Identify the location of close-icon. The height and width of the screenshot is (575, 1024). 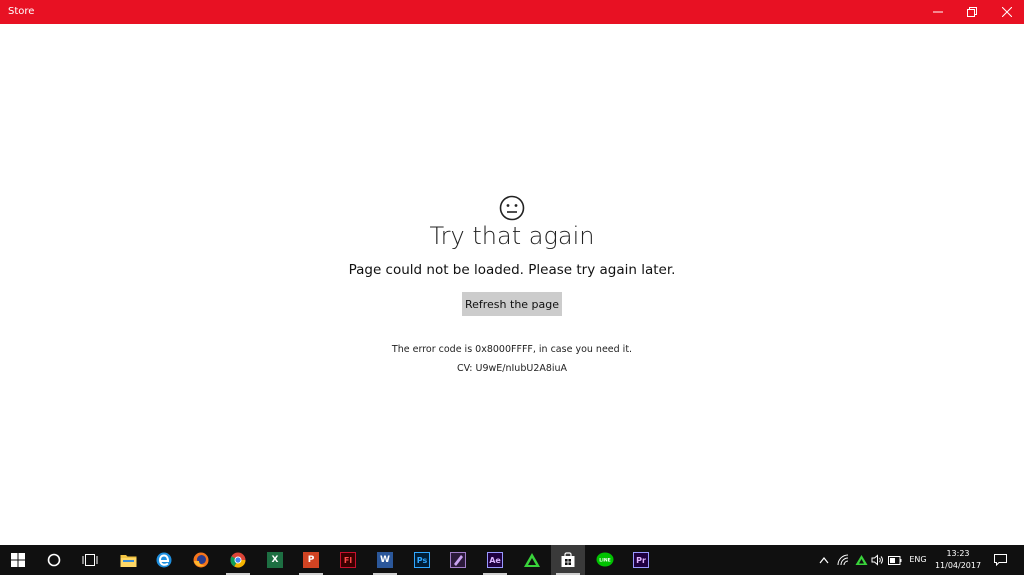
(1007, 12).